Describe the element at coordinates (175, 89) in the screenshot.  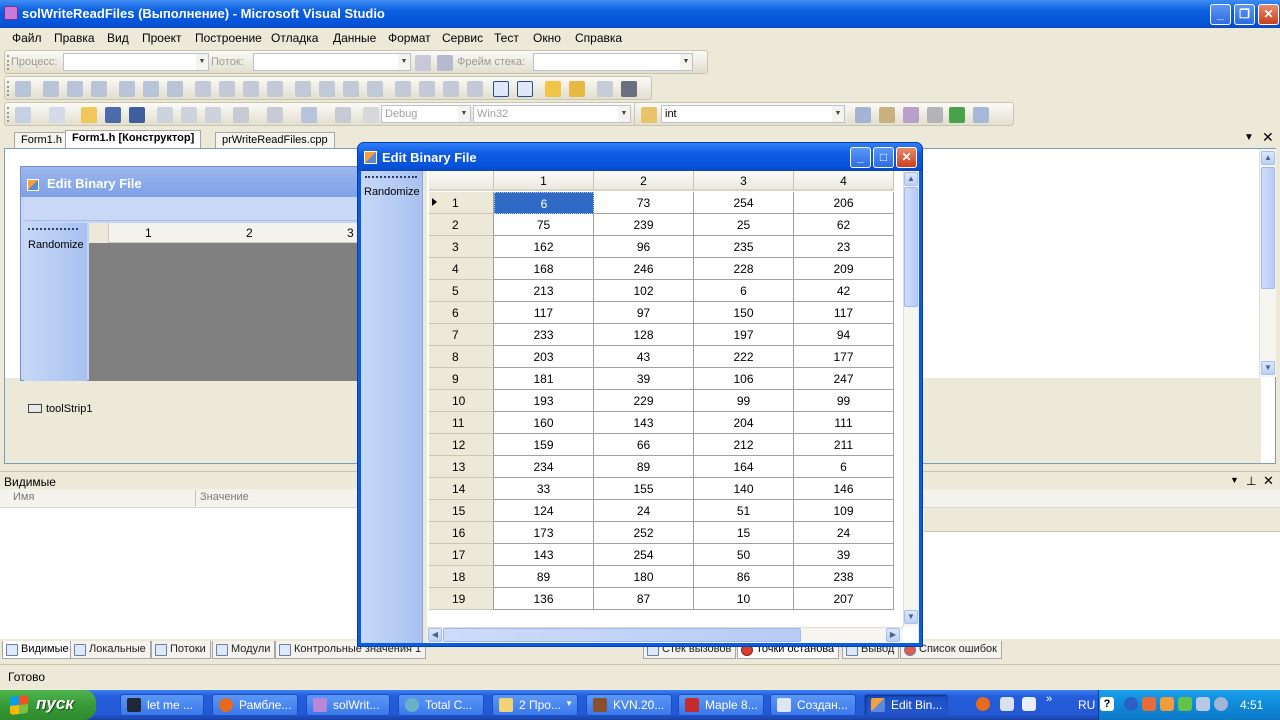
I see `align-bottoms-icon` at that location.